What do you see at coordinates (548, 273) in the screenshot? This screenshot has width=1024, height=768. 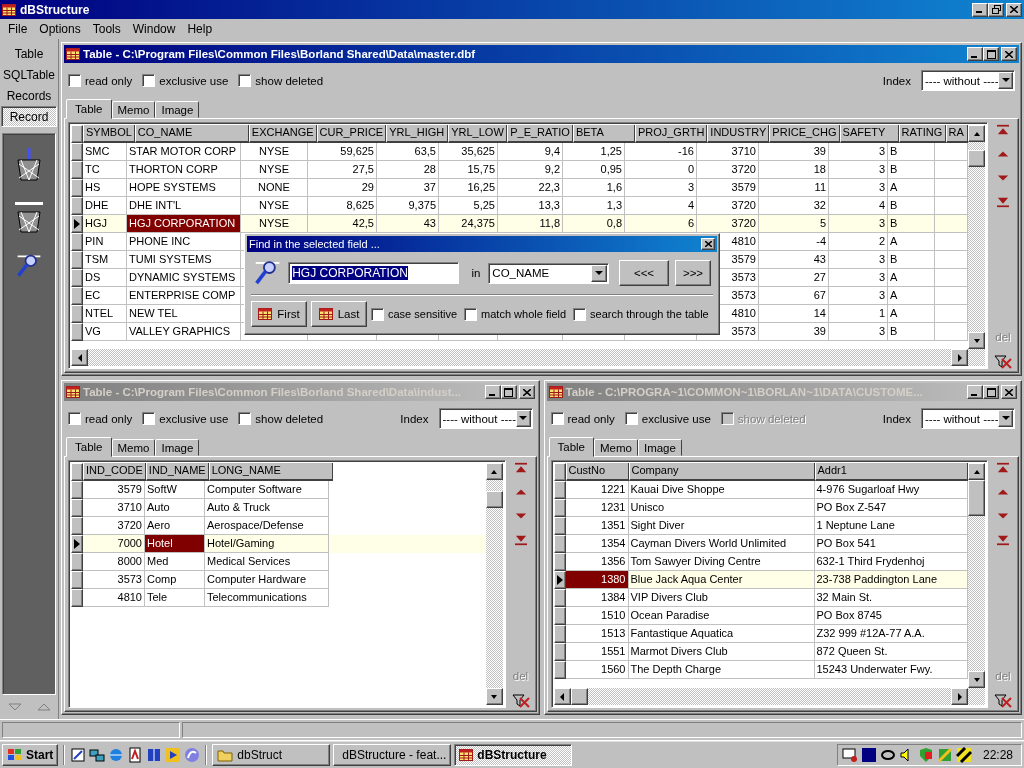 I see `field-dropdown: CO_NAME` at bounding box center [548, 273].